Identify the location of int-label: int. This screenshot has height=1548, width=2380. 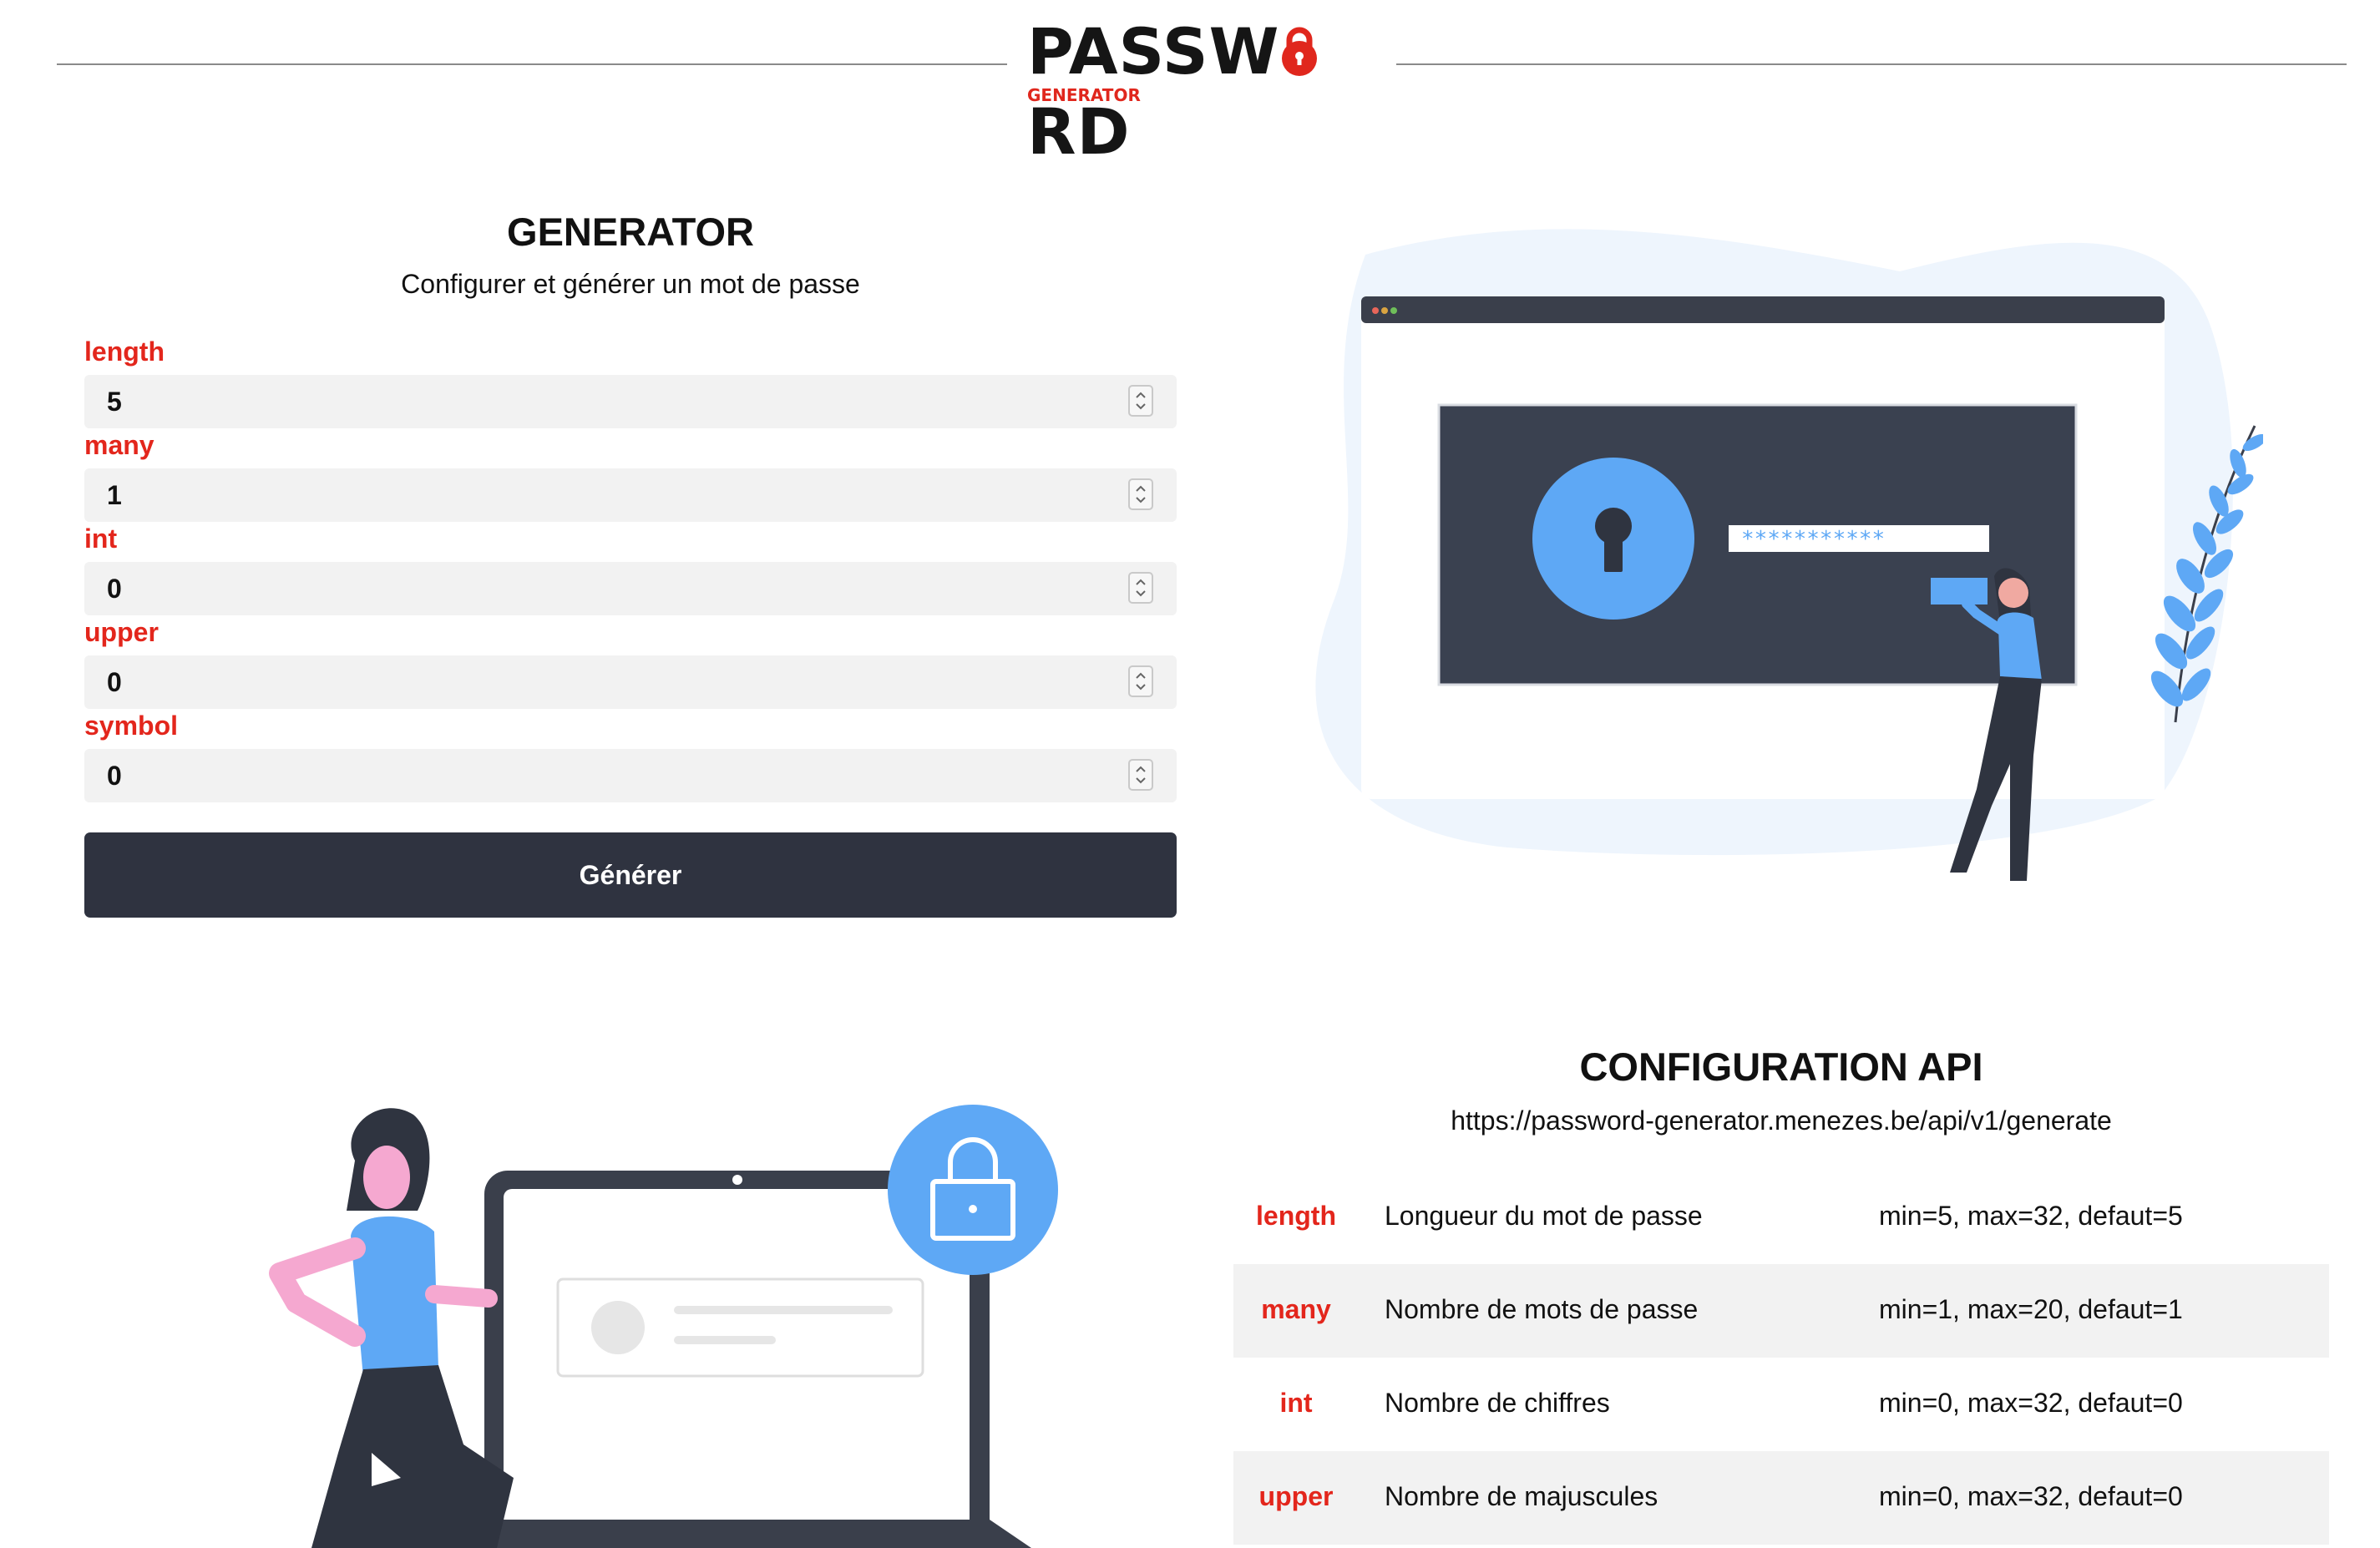
(101, 539).